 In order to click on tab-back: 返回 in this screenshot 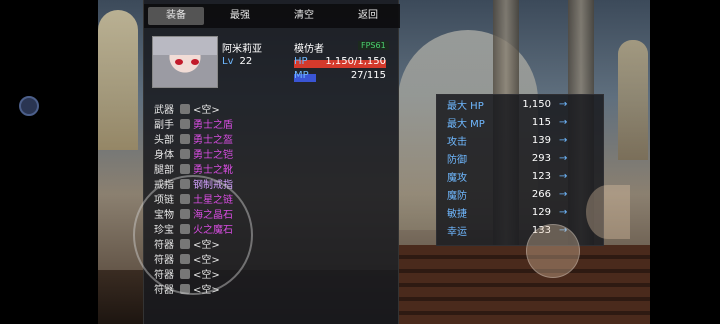, I will do `click(368, 16)`.